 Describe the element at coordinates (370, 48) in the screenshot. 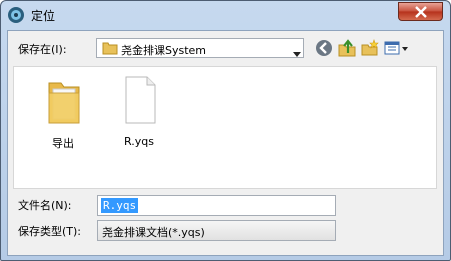

I see `new-folder-icon` at that location.